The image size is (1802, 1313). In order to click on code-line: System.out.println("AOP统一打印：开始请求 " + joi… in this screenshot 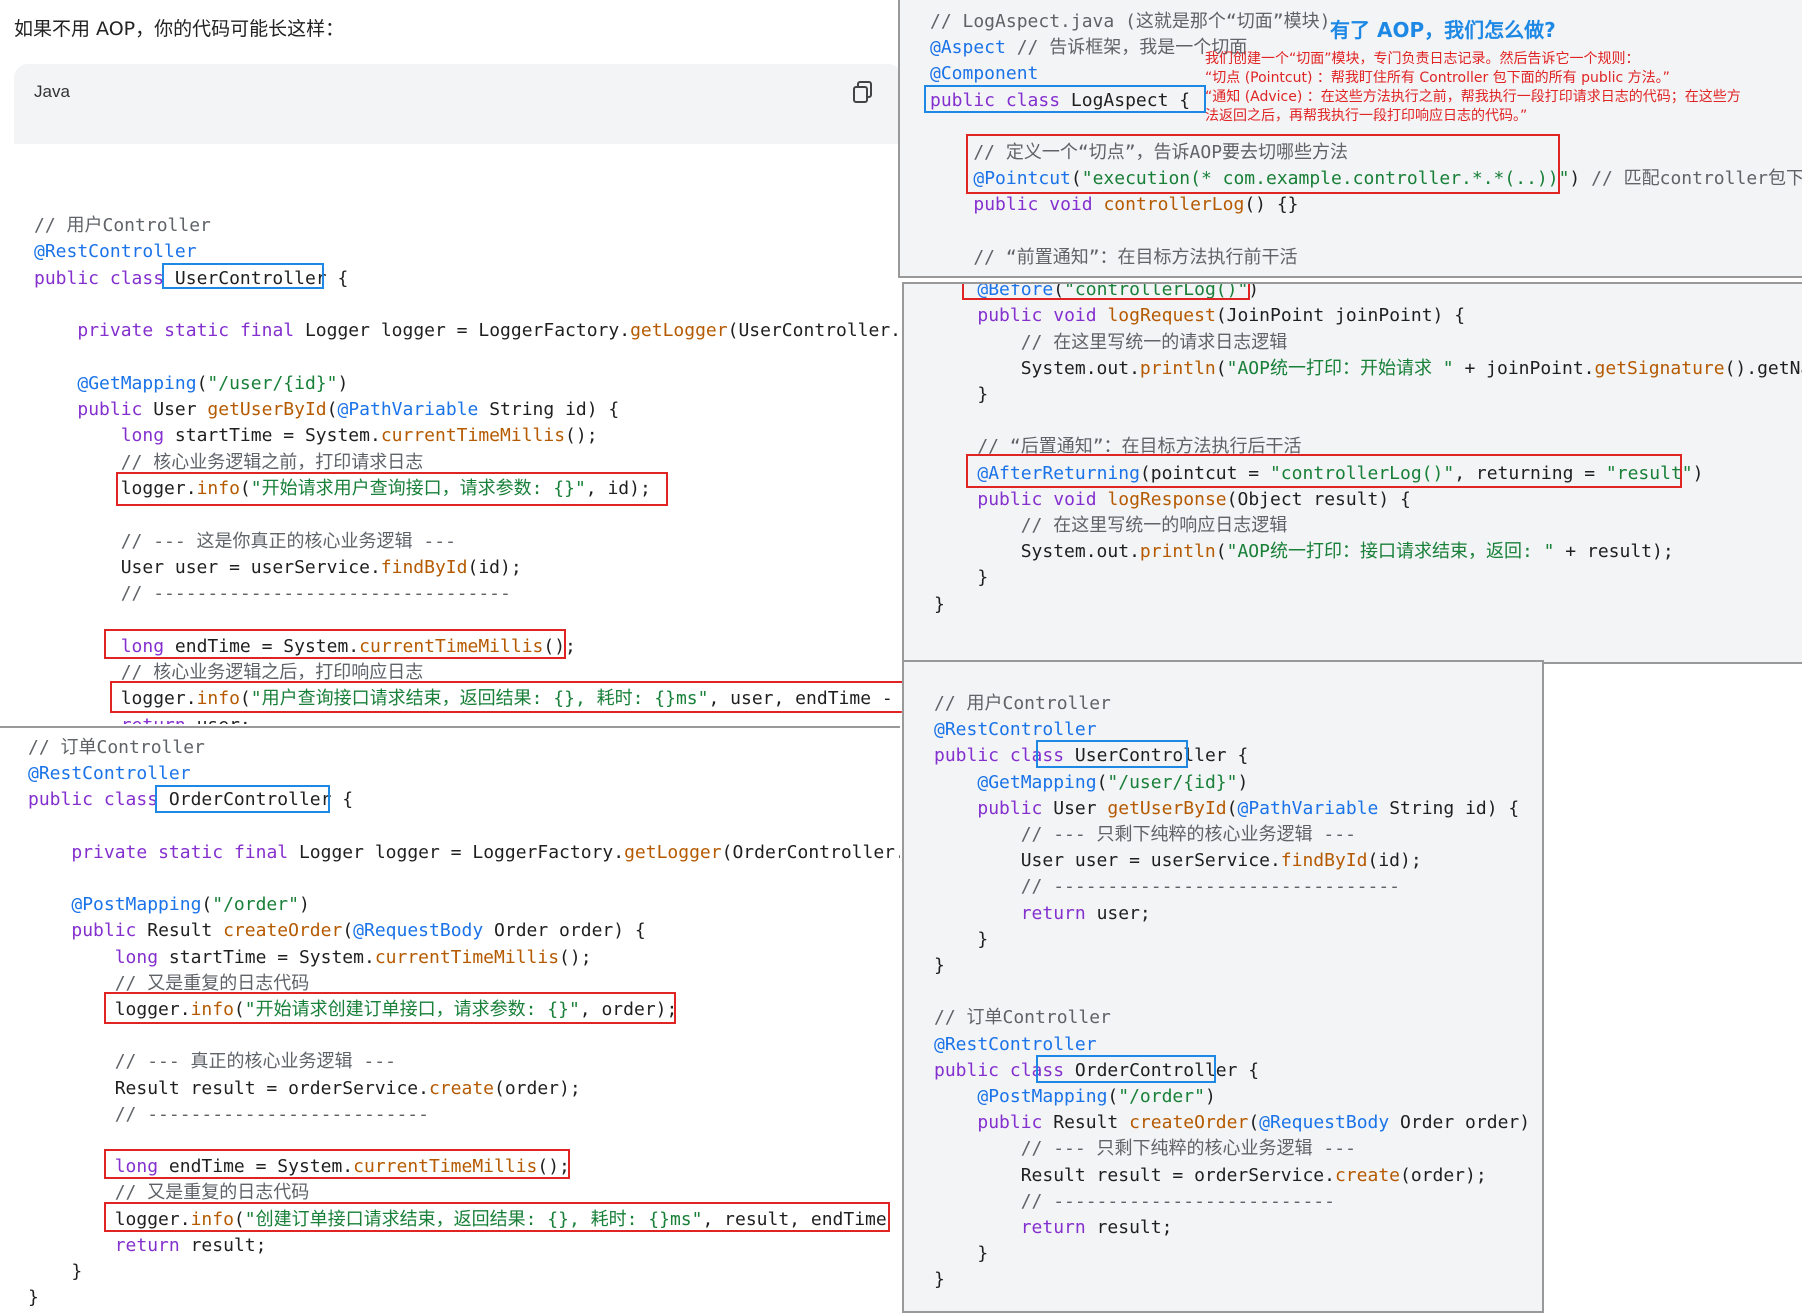, I will do `click(1368, 368)`.